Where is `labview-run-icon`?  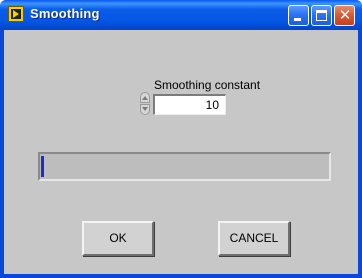
labview-run-icon is located at coordinates (16, 14).